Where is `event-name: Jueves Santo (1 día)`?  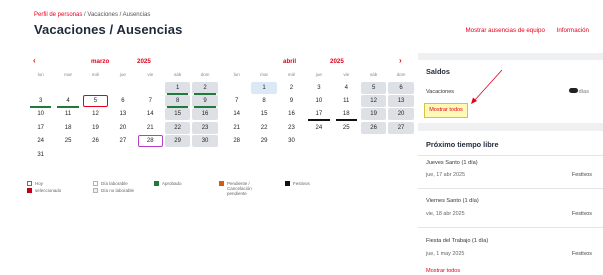
event-name: Jueves Santo (1 día) is located at coordinates (452, 163).